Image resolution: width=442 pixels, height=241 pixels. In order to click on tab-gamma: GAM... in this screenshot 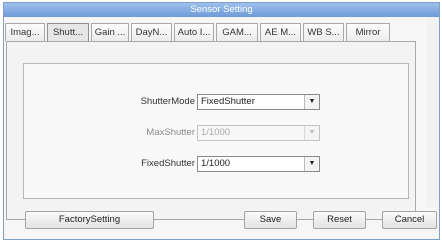, I will do `click(237, 32)`.